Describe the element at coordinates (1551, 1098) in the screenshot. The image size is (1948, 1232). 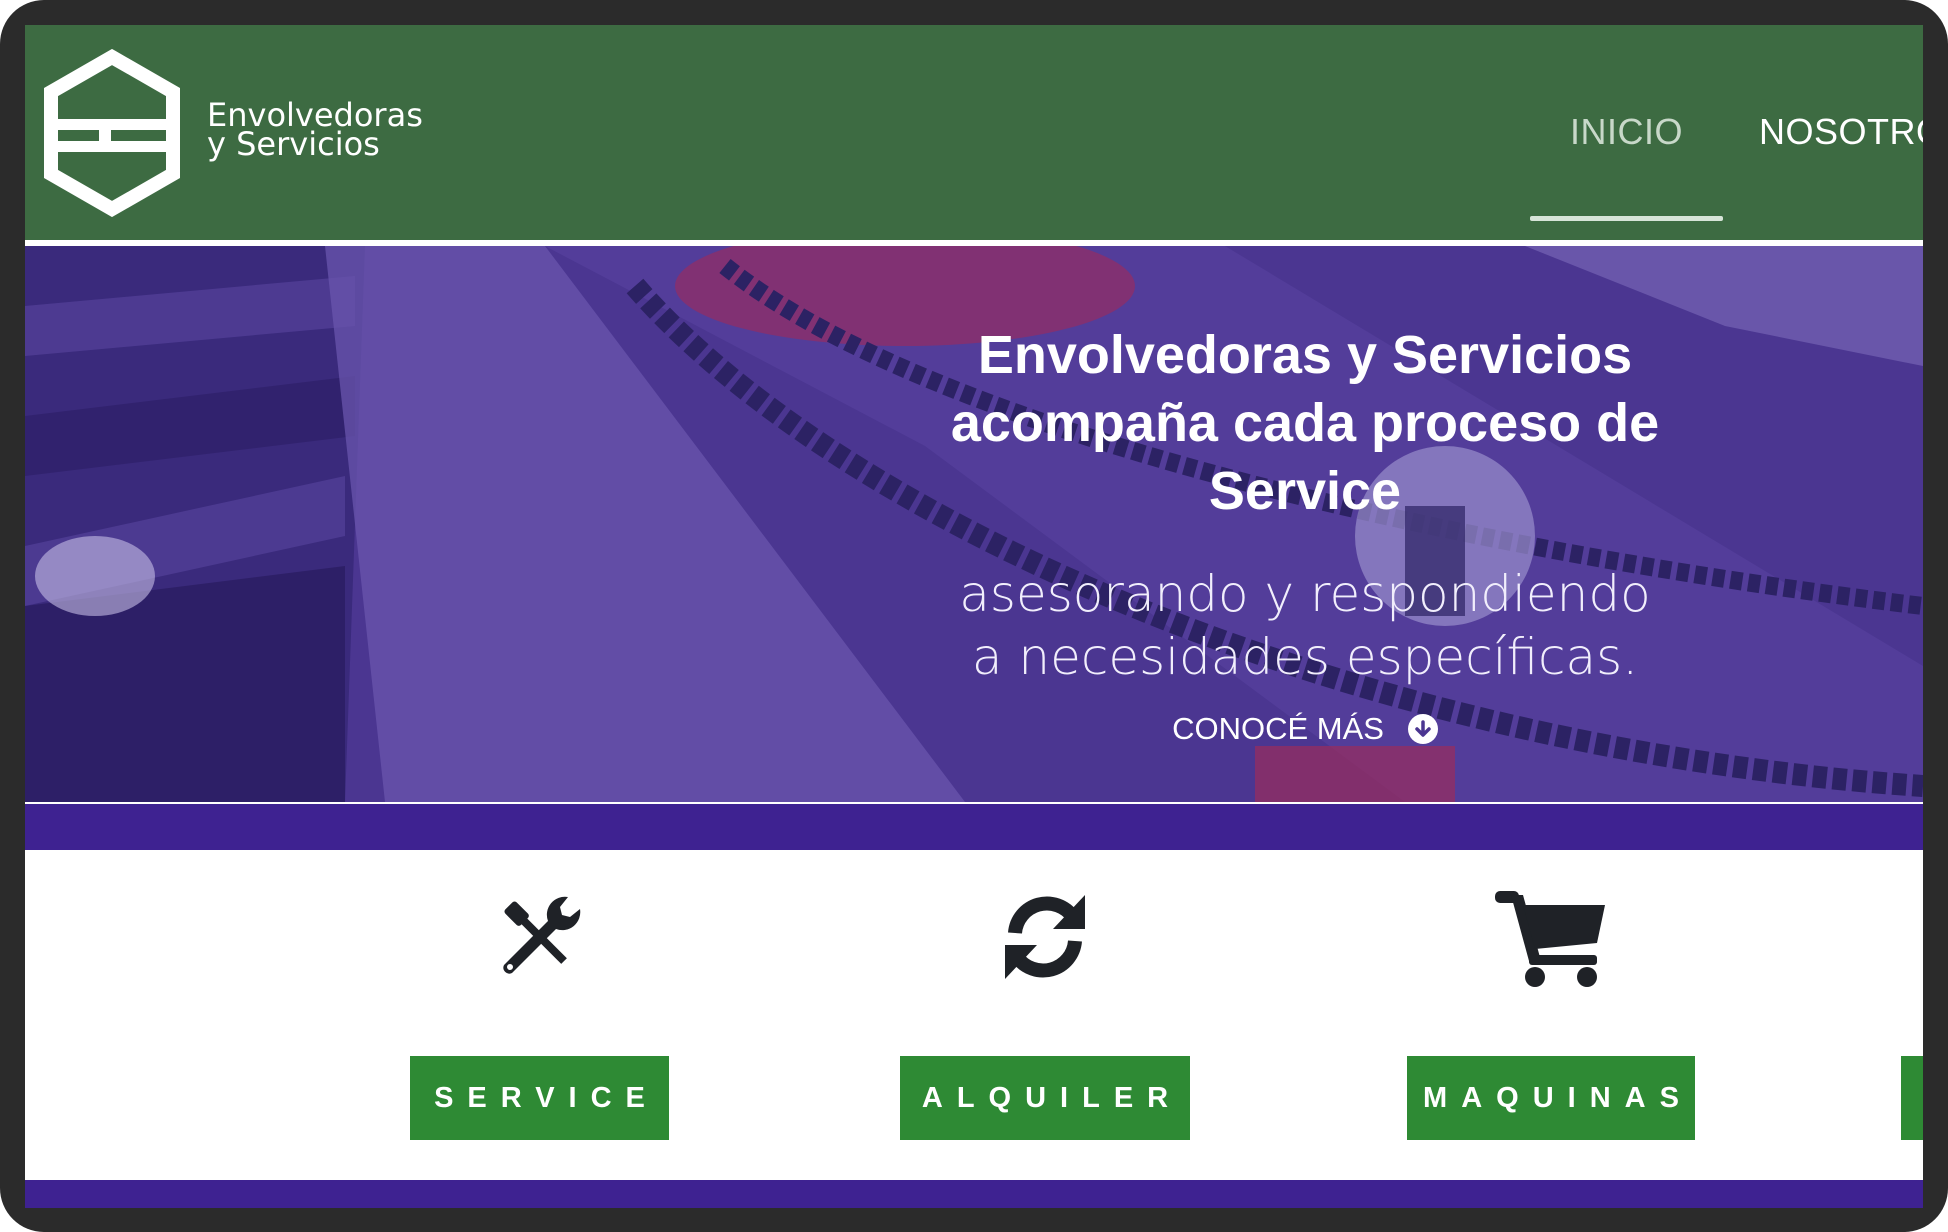
I see `maquinas-button: MAQUINAS` at that location.